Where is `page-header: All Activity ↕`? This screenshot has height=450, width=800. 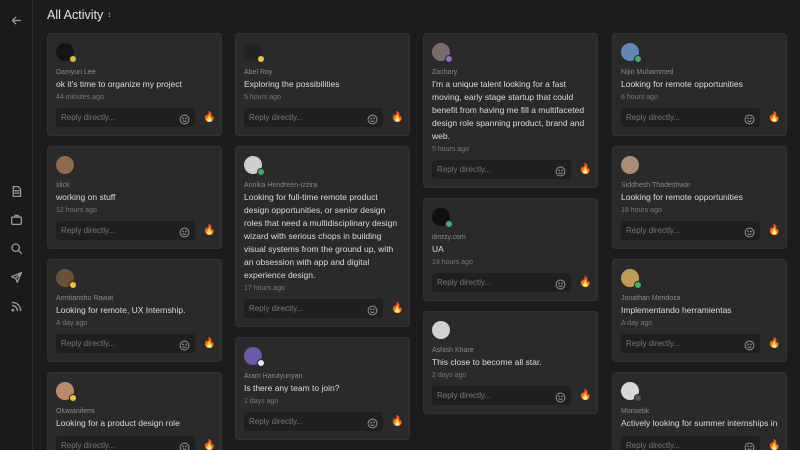
page-header: All Activity ↕ is located at coordinates (79, 15).